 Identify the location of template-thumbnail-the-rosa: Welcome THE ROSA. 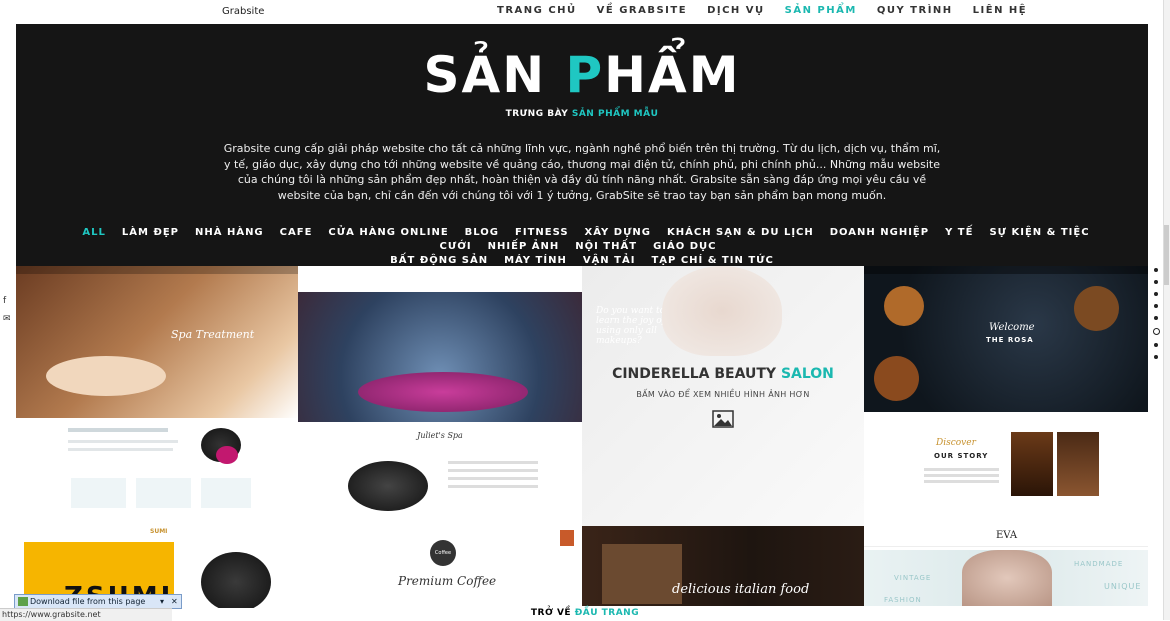
(1006, 339).